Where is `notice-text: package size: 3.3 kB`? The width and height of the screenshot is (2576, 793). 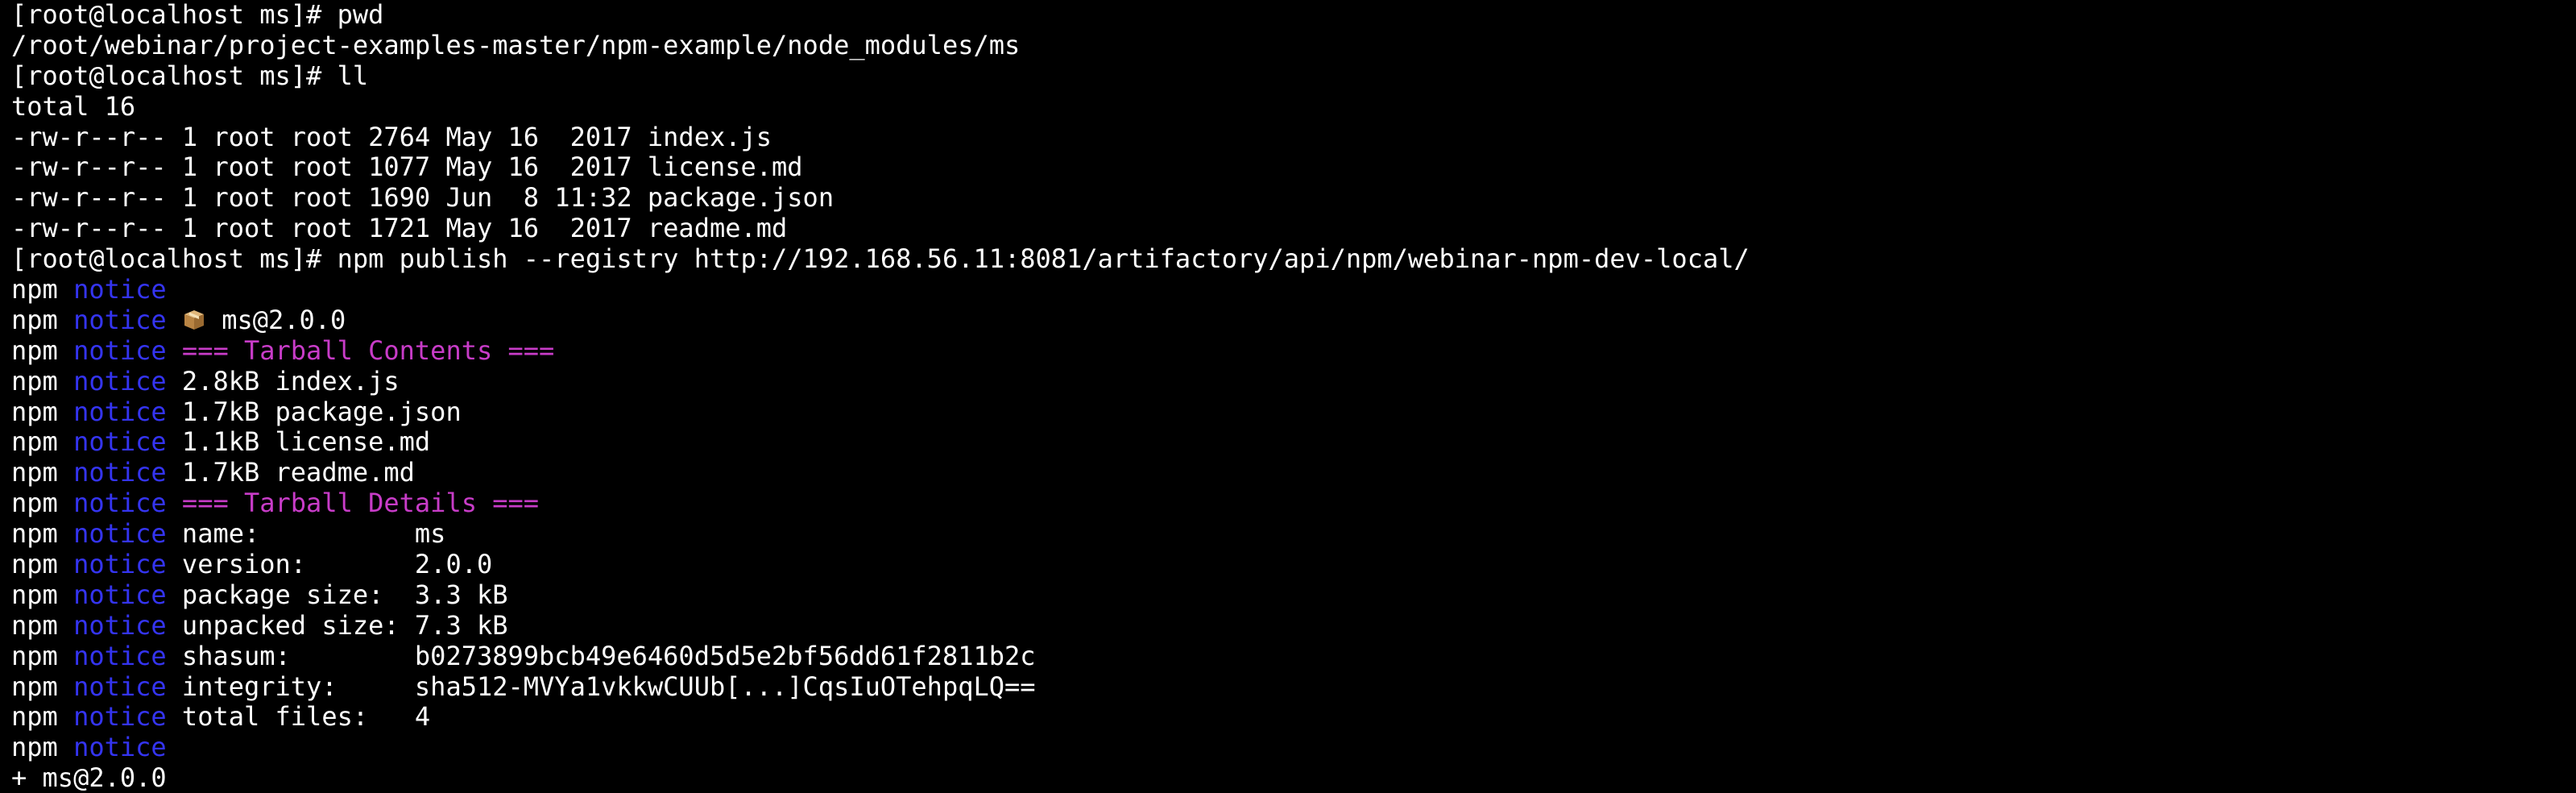
notice-text: package size: 3.3 kB is located at coordinates (344, 594).